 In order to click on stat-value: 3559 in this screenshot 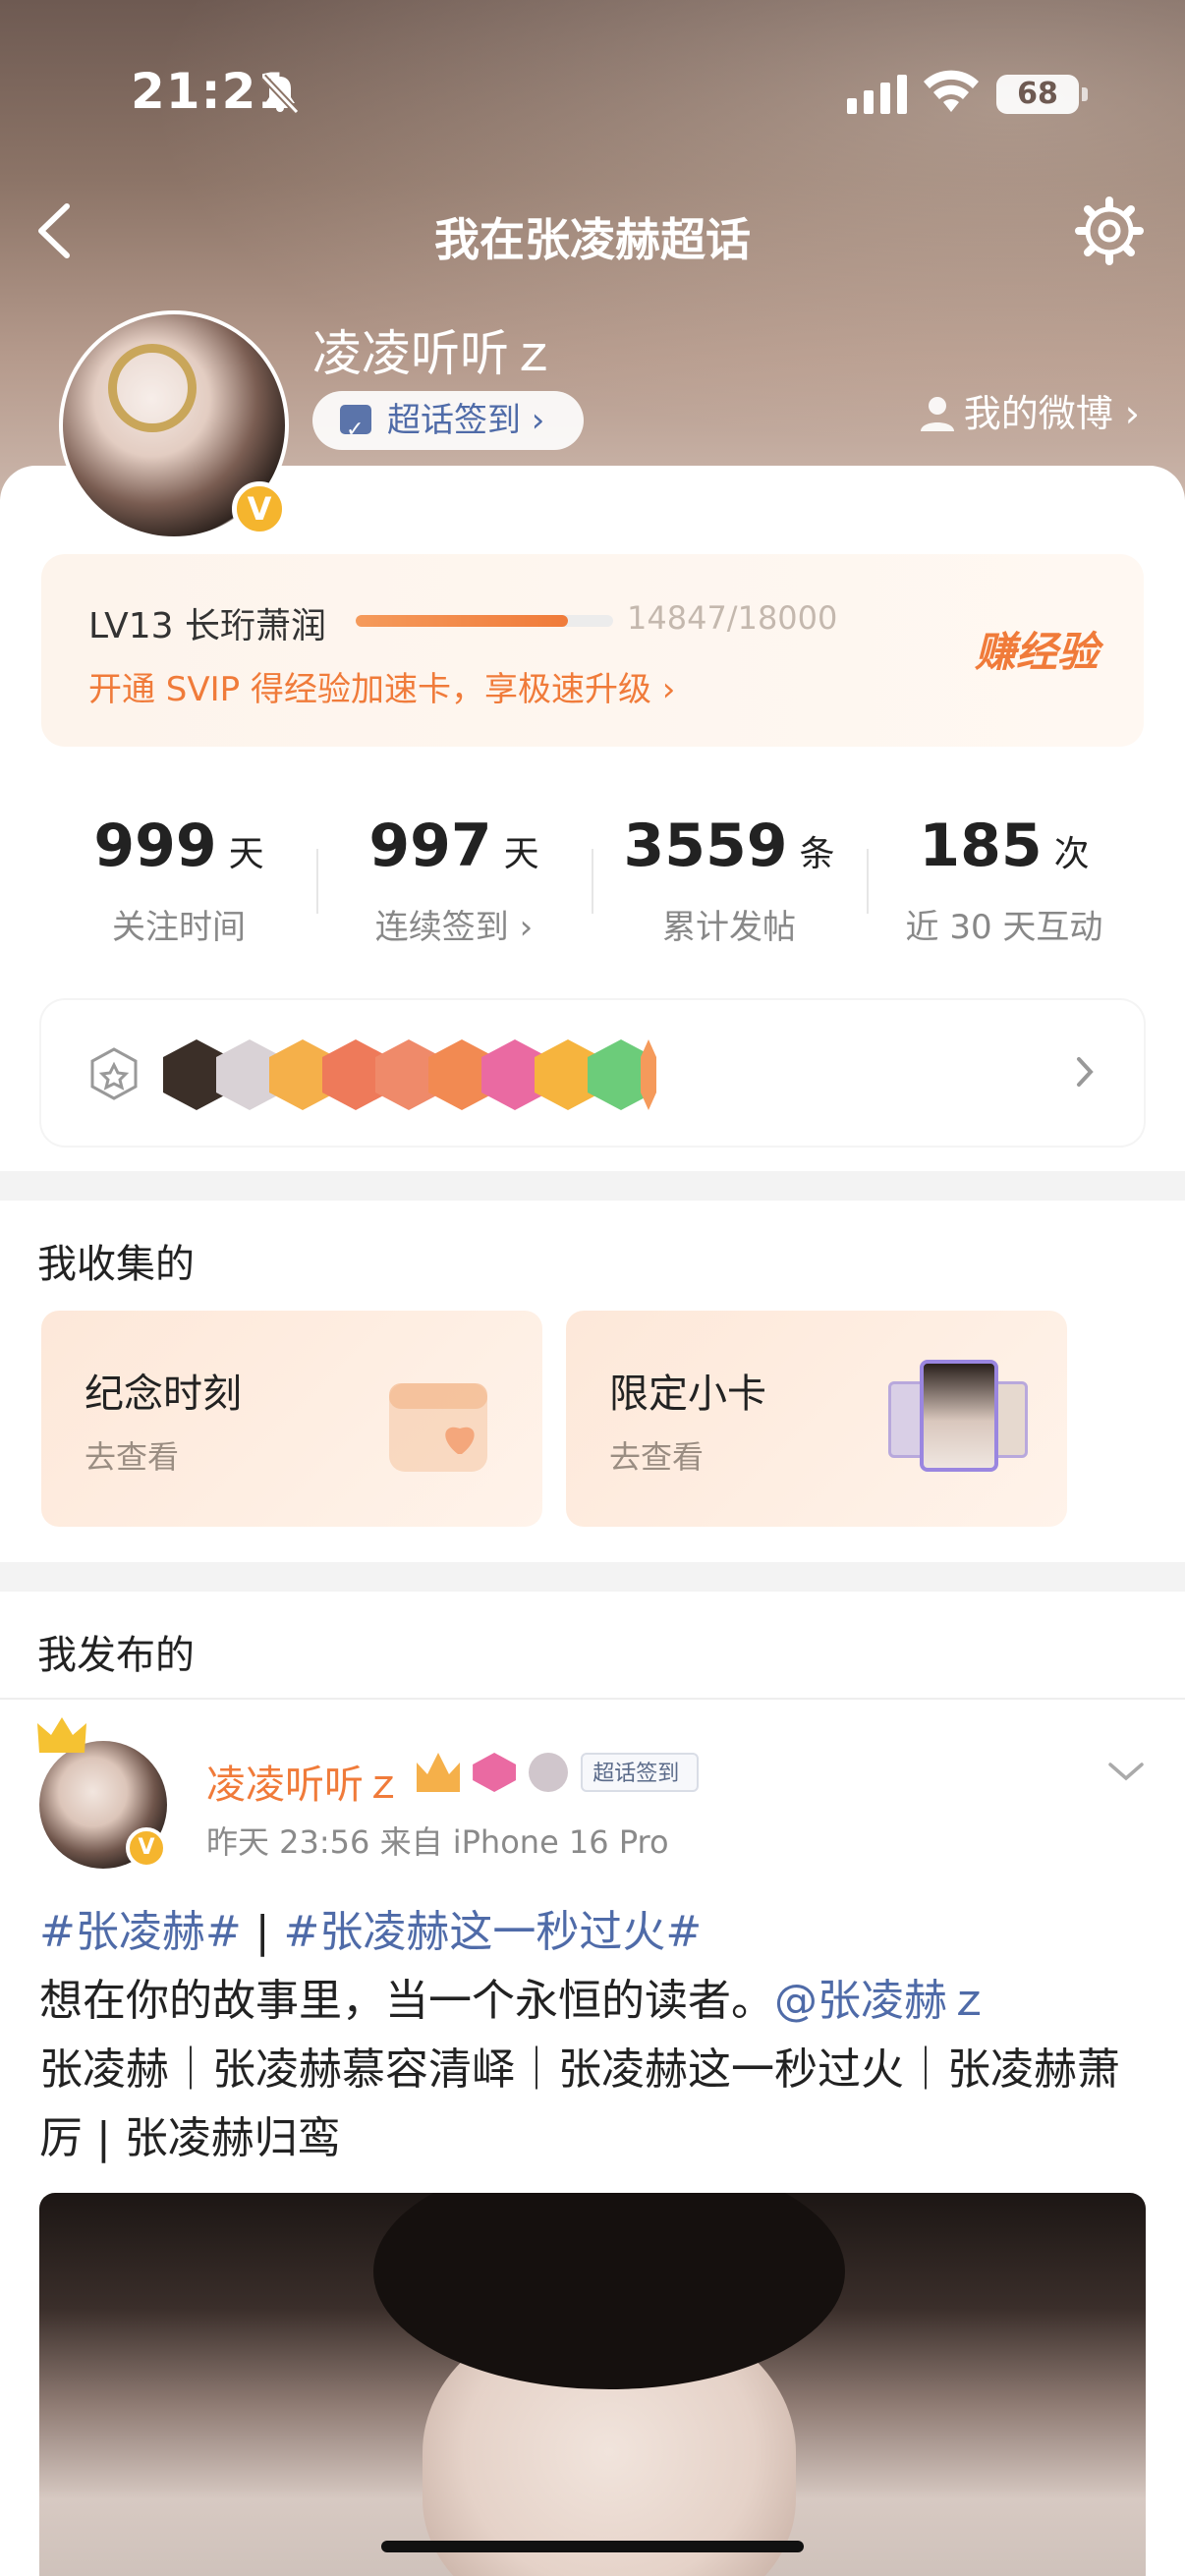, I will do `click(706, 846)`.